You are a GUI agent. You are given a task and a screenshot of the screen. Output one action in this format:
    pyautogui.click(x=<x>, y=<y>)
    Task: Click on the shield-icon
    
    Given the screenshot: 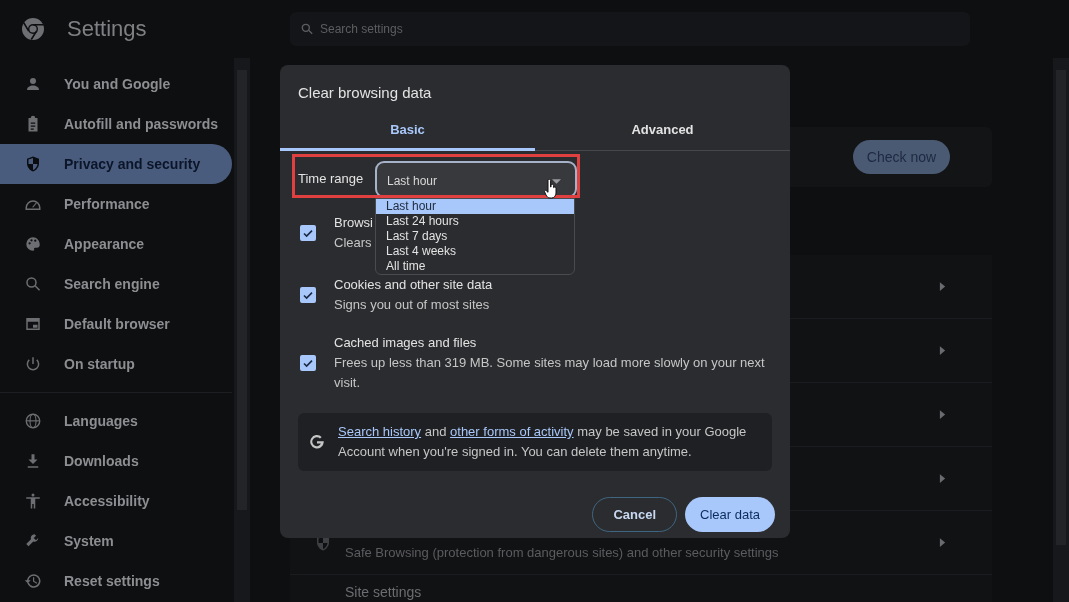 What is the action you would take?
    pyautogui.click(x=33, y=164)
    